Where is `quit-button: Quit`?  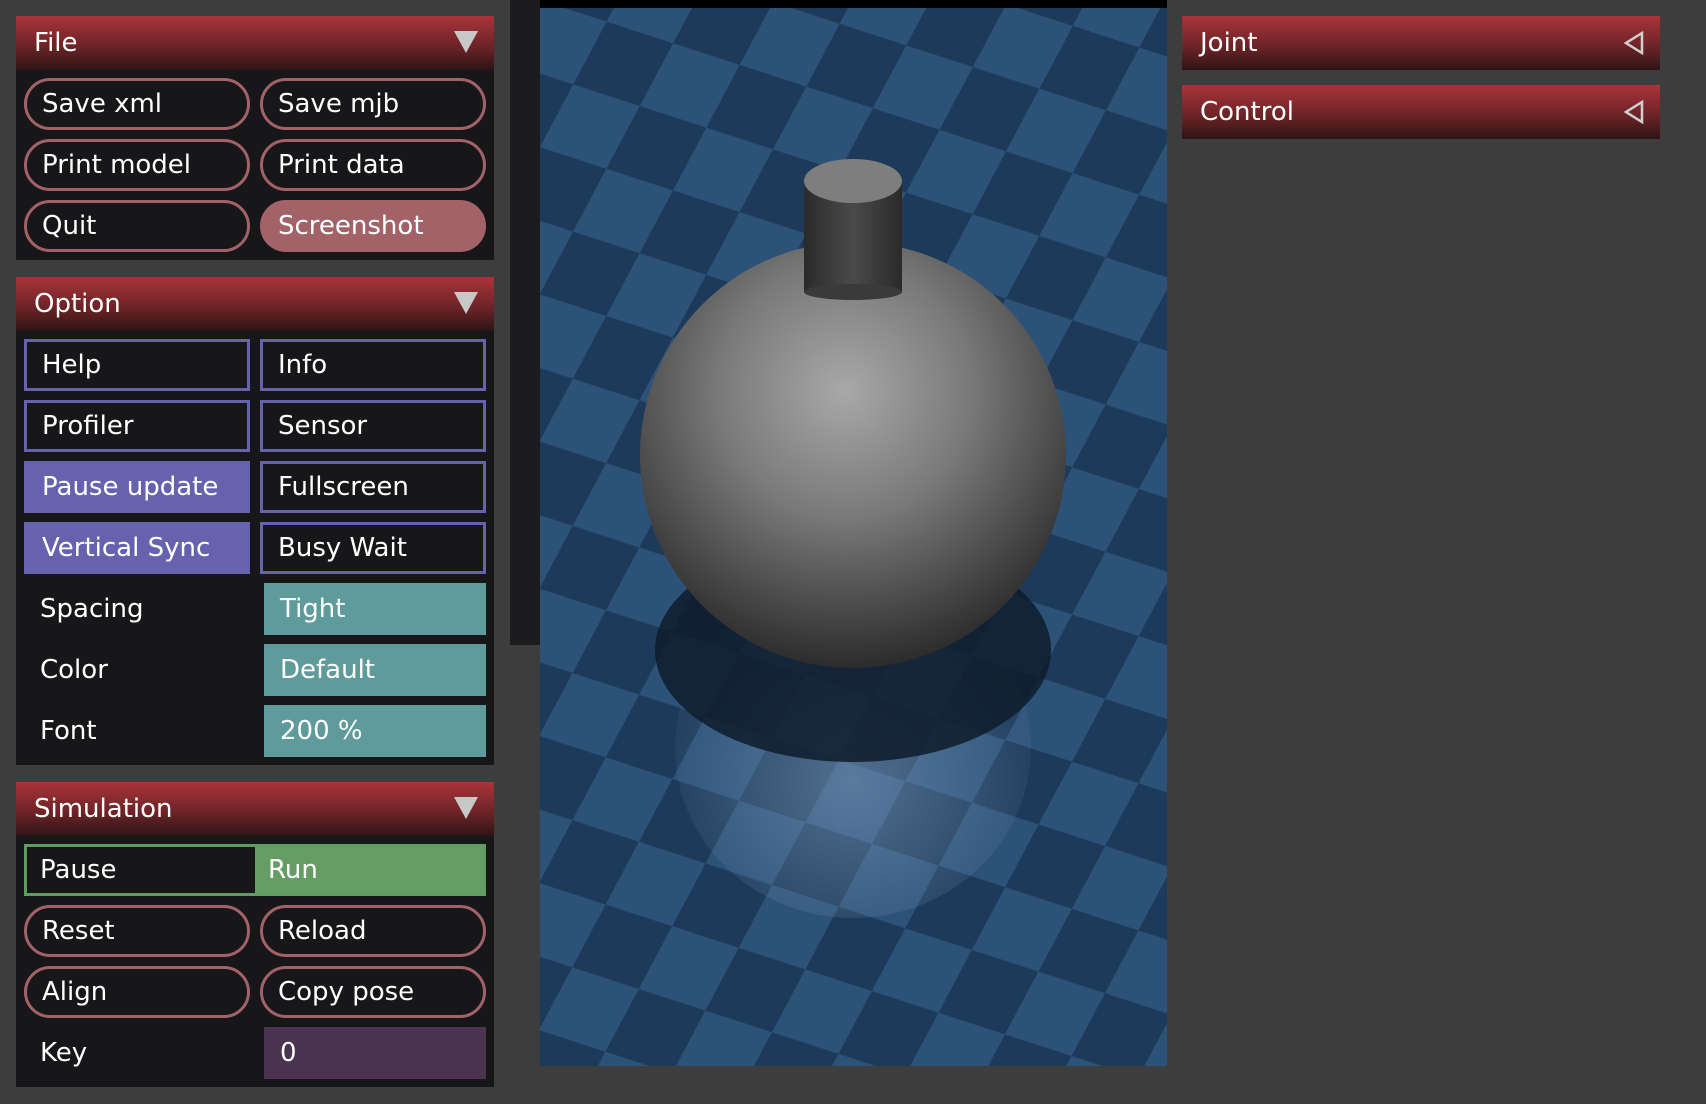 quit-button: Quit is located at coordinates (137, 226).